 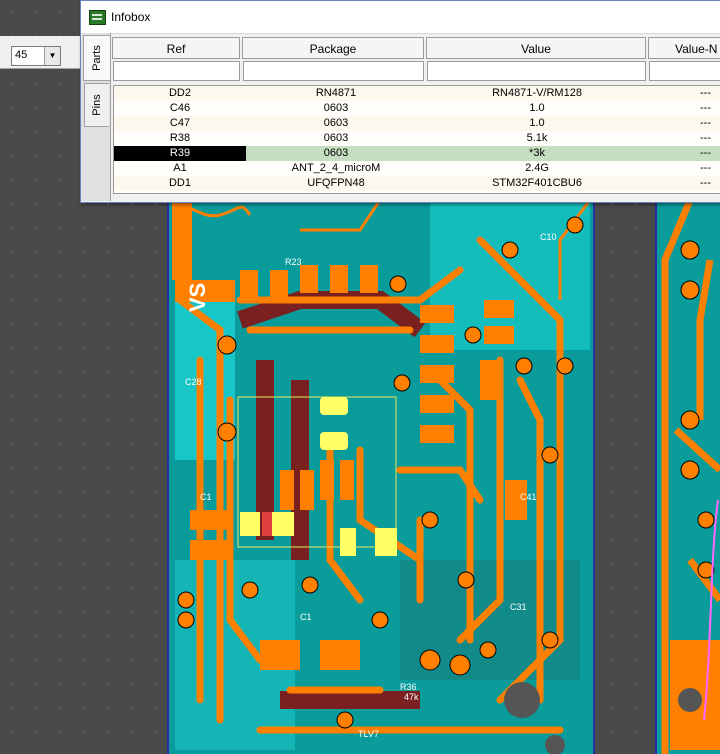 I want to click on svg-text: 47k, so click(x=411, y=697).